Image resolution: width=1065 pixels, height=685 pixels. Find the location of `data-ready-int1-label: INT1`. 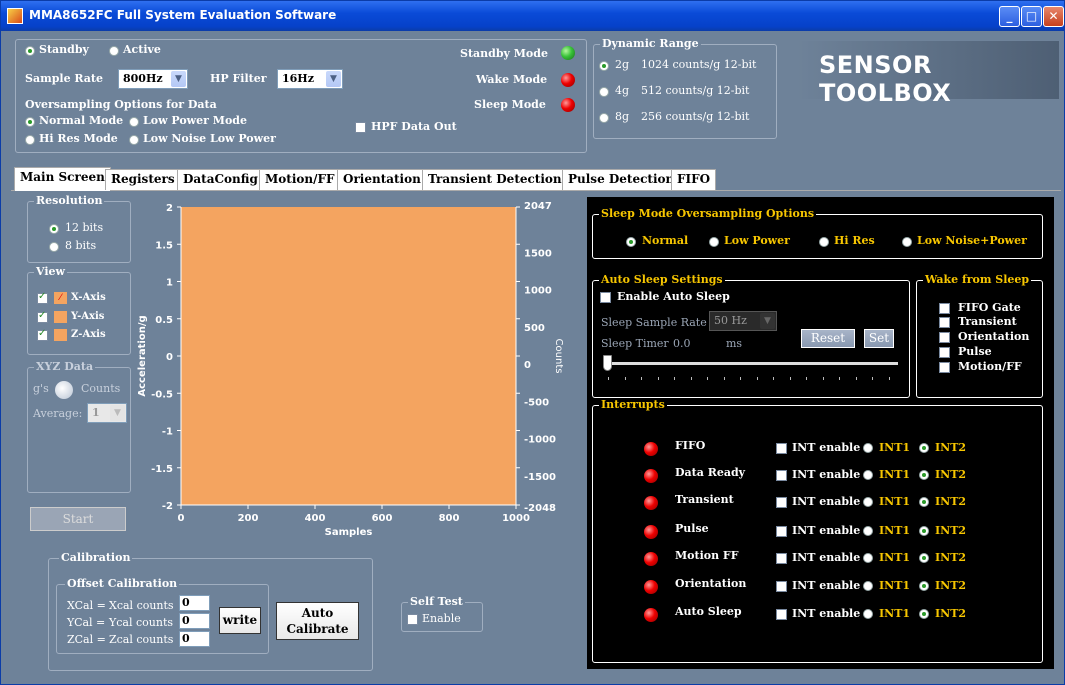

data-ready-int1-label: INT1 is located at coordinates (895, 474).